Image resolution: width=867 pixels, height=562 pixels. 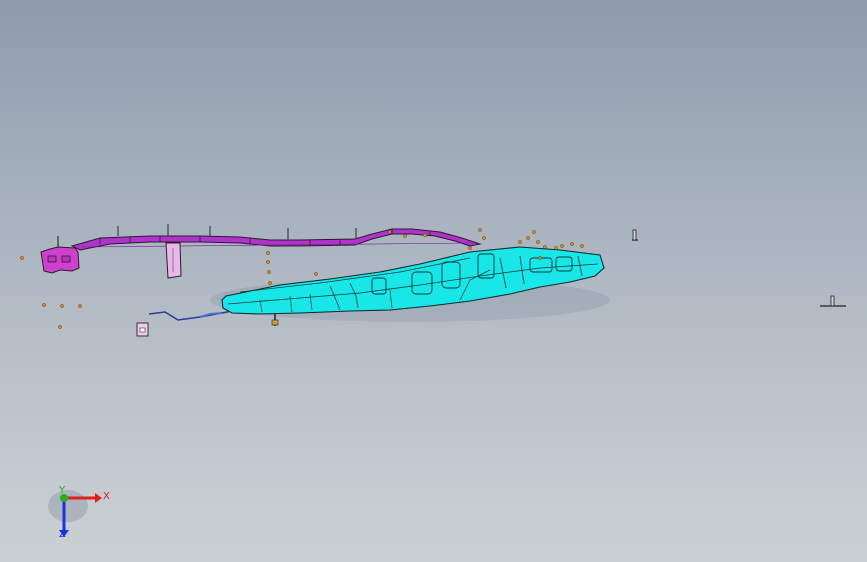 I want to click on triad-graphic, so click(x=75, y=513).